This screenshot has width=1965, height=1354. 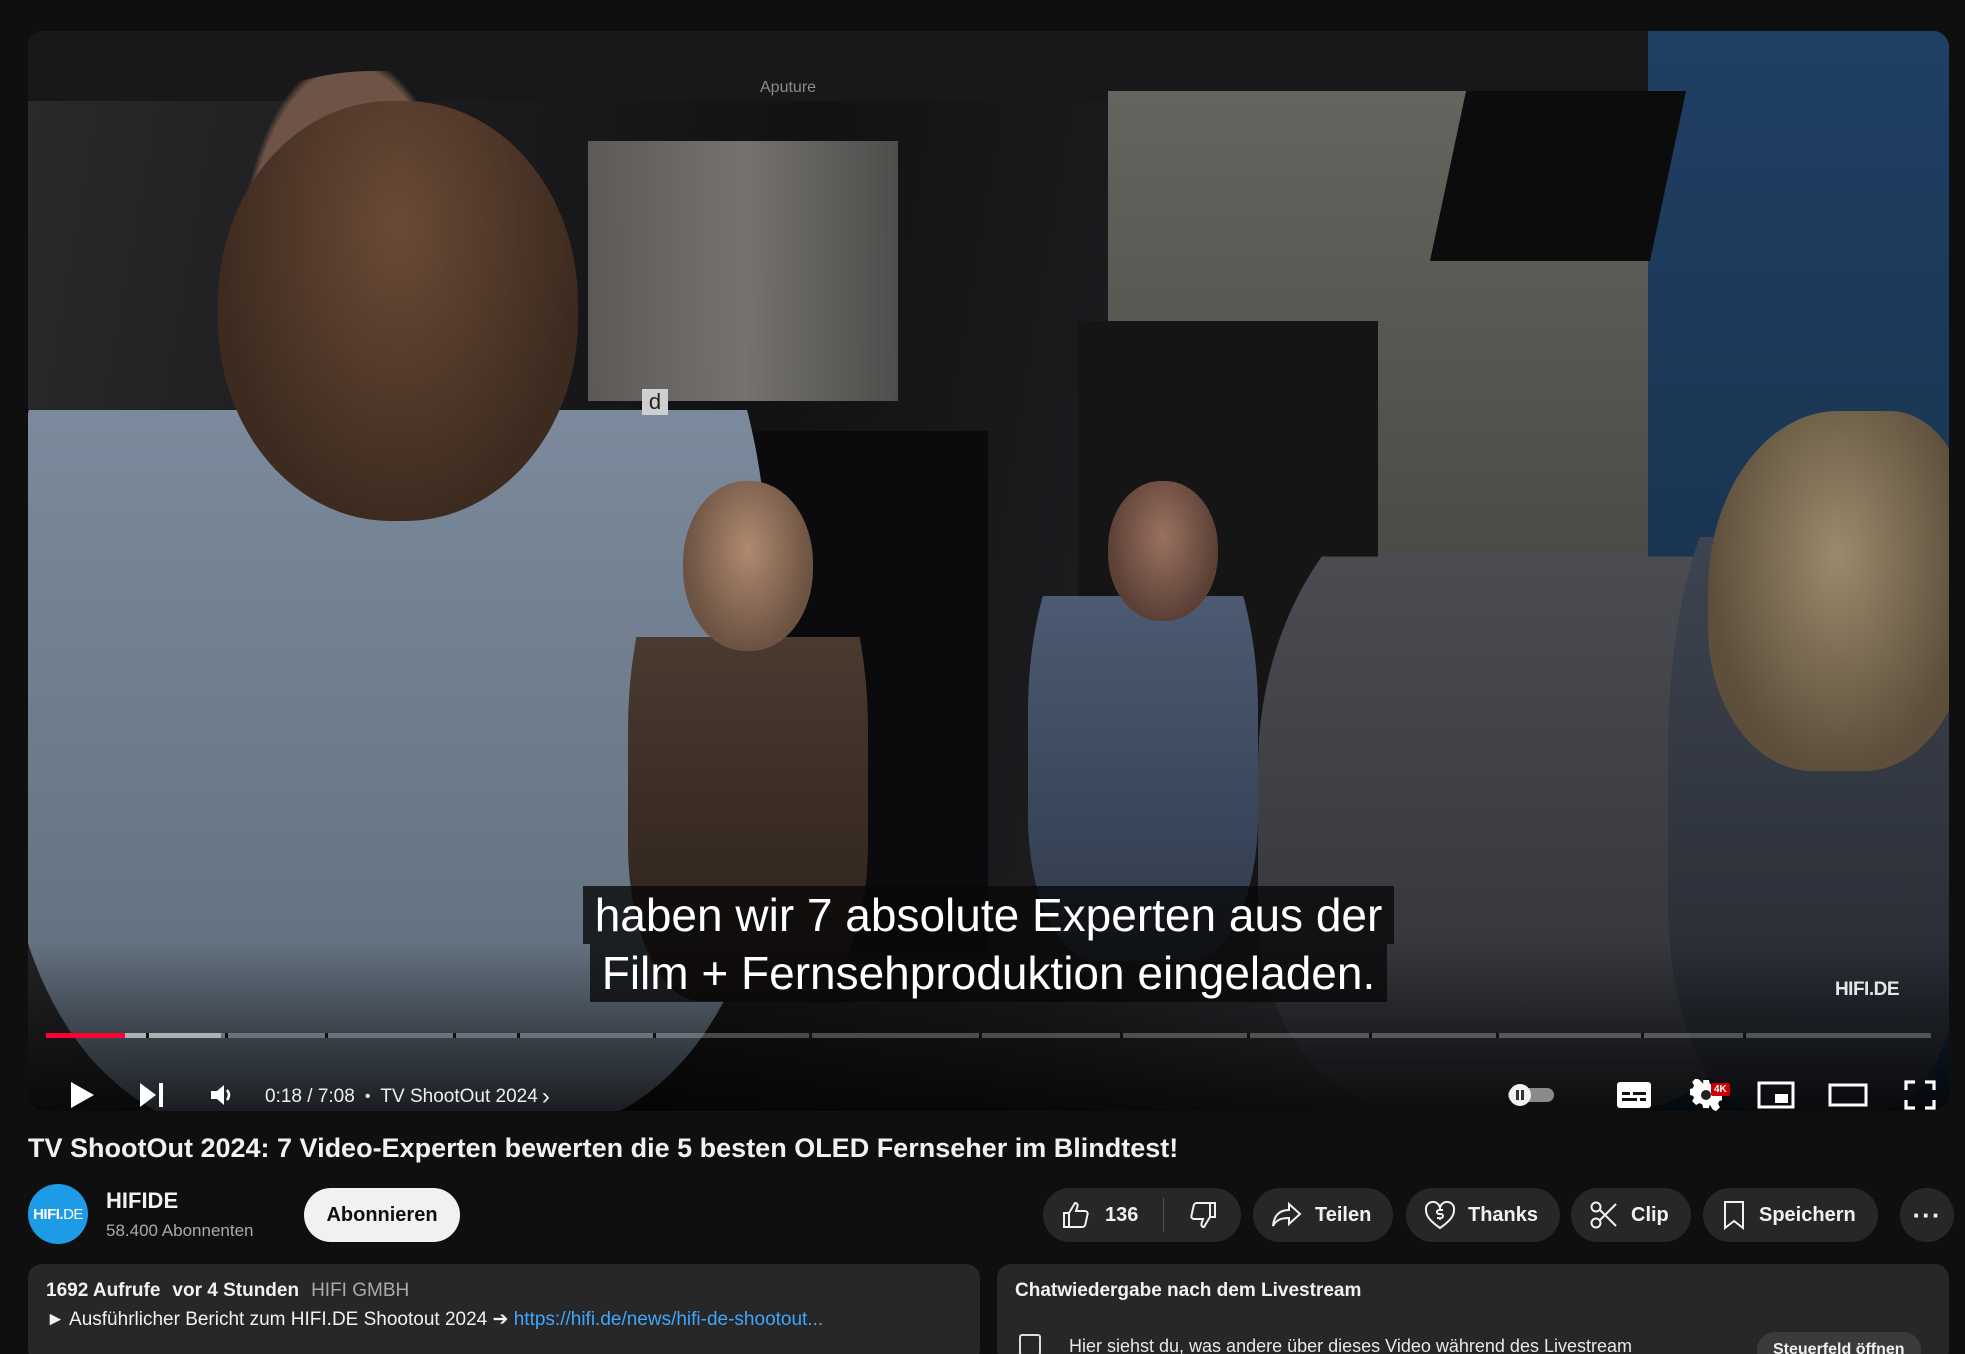 What do you see at coordinates (1848, 1095) in the screenshot?
I see `theater-mode-icon` at bounding box center [1848, 1095].